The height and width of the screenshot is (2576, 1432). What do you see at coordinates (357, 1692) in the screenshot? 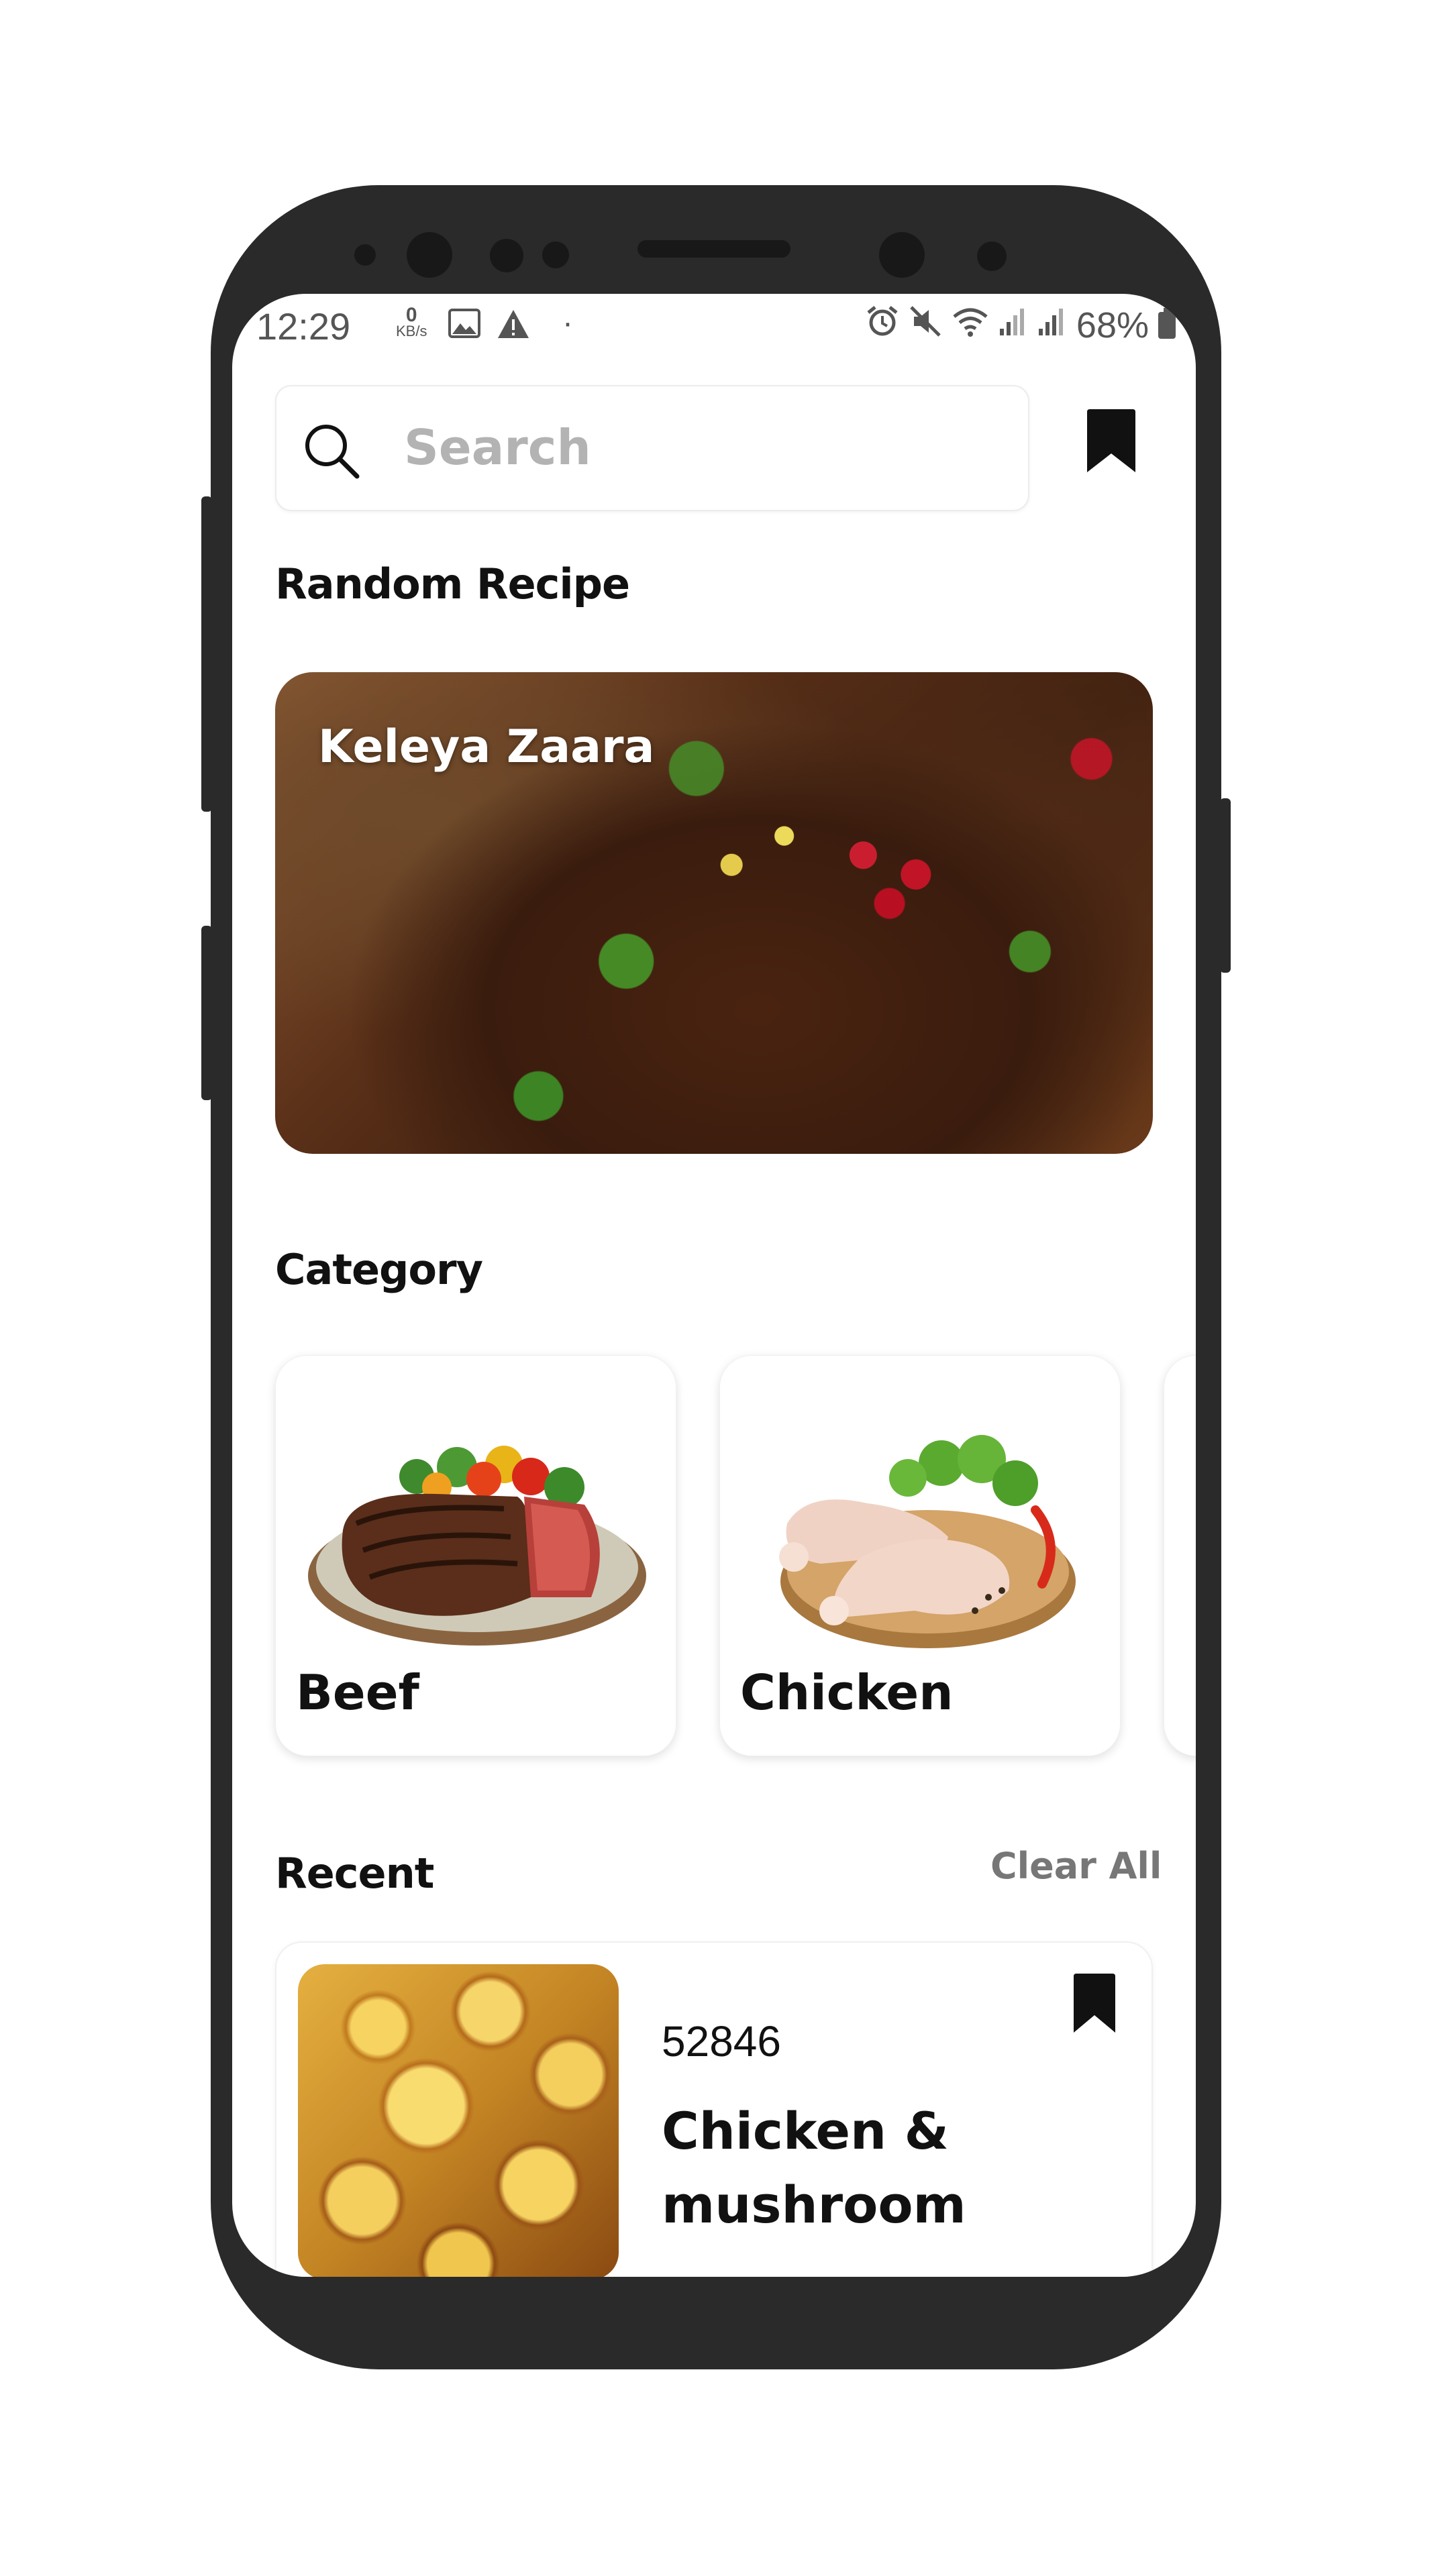
I see `category-label: Beef` at bounding box center [357, 1692].